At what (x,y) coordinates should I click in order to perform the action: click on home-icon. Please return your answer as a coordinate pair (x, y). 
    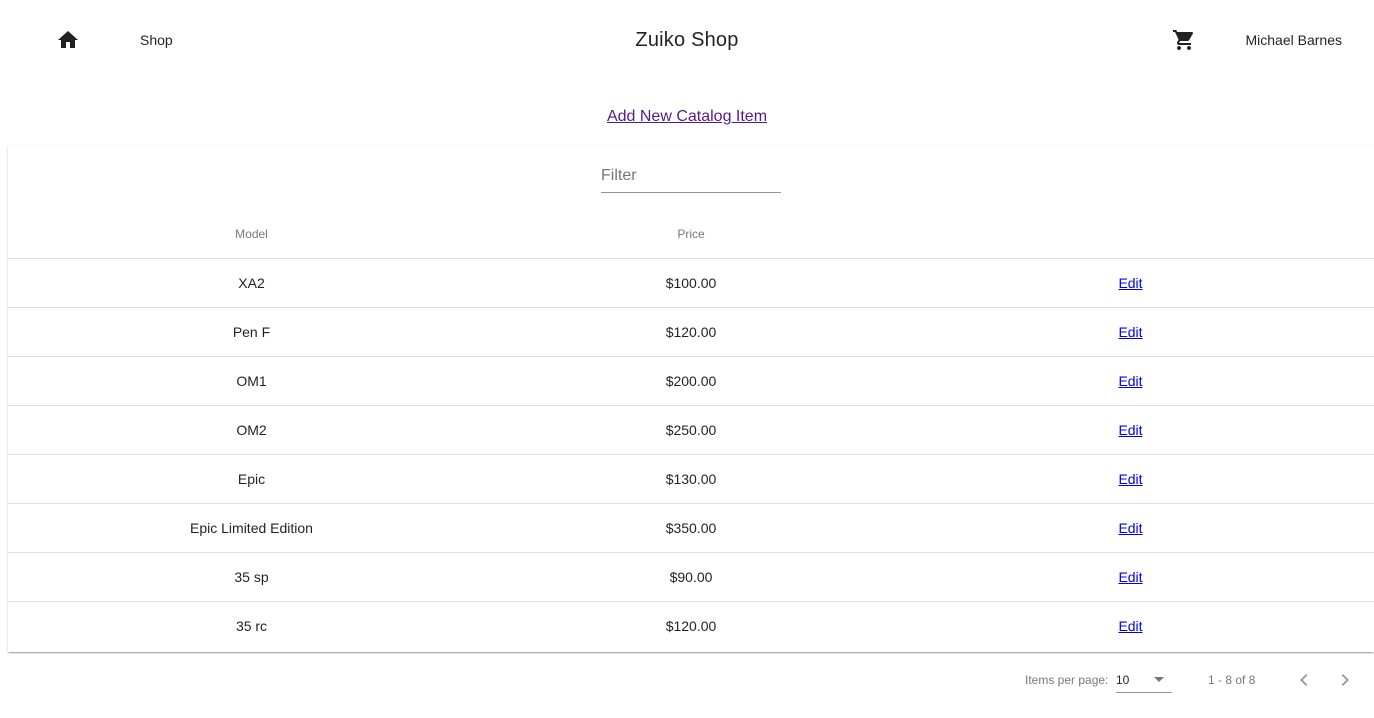
    Looking at the image, I should click on (68, 39).